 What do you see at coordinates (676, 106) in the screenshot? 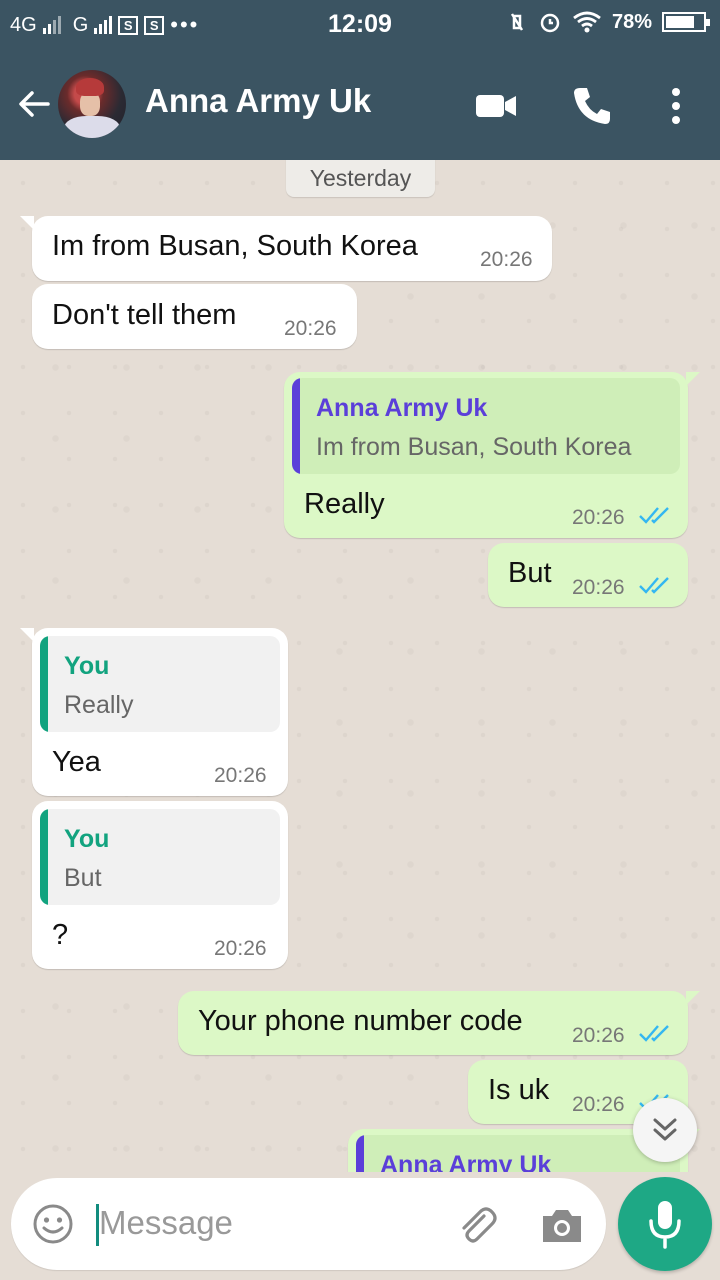
I see `more-options-icon` at bounding box center [676, 106].